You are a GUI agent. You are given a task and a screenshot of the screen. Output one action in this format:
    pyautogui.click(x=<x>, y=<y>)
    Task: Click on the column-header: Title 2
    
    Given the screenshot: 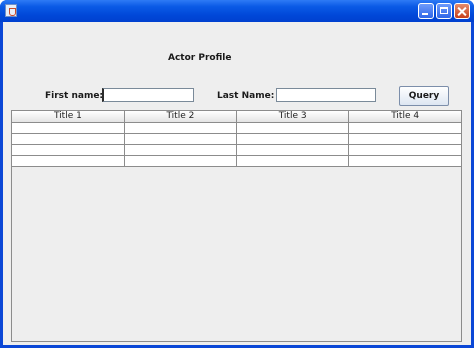 What is the action you would take?
    pyautogui.click(x=181, y=117)
    